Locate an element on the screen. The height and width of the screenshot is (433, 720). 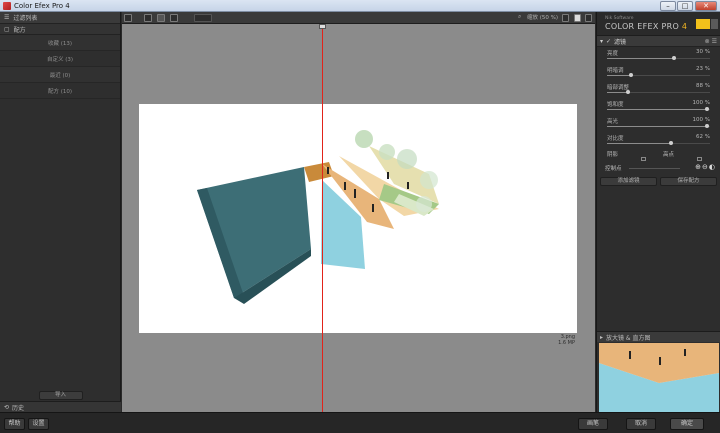
loupe-image is located at coordinates (659, 377).